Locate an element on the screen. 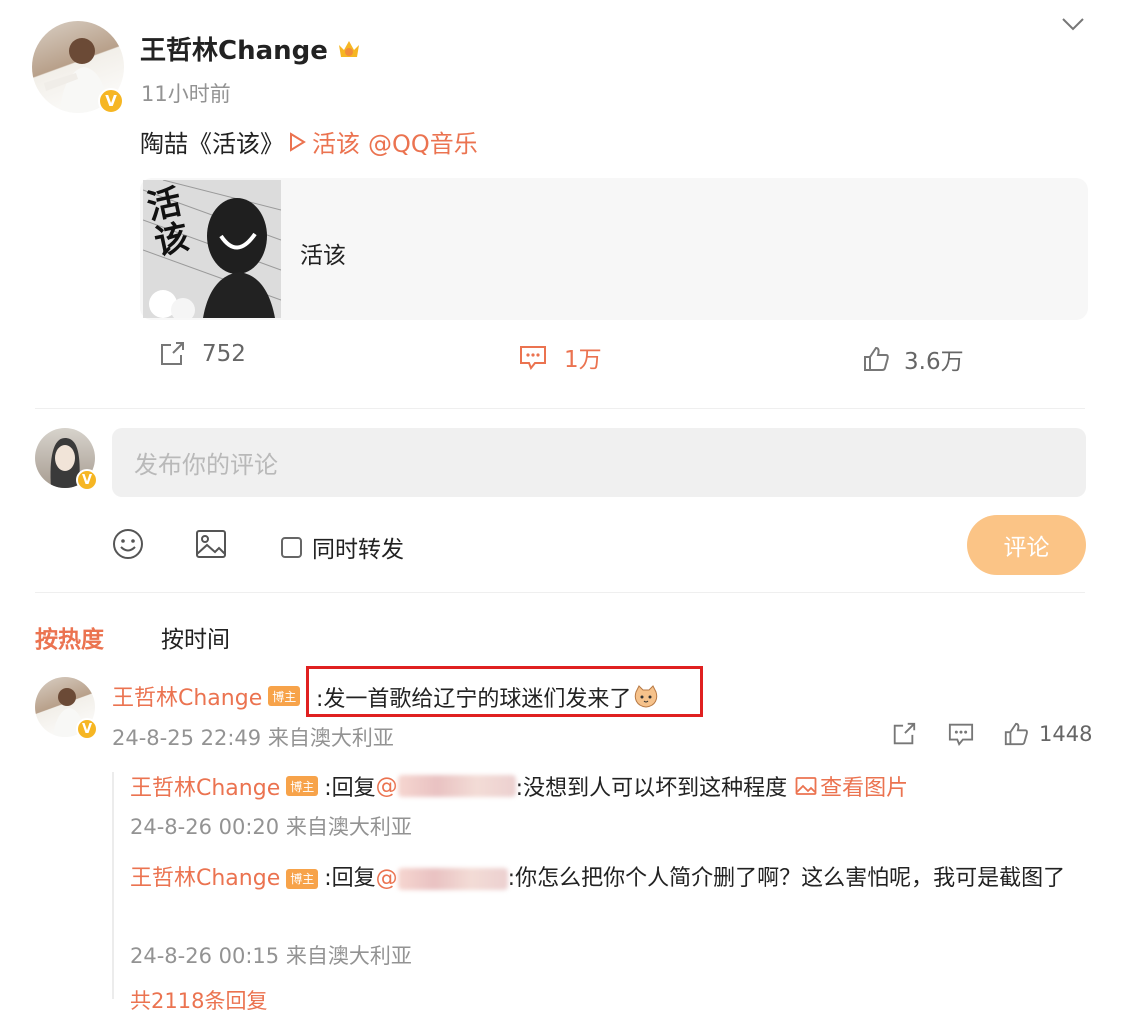 Image resolution: width=1125 pixels, height=1015 pixels. image-link-icon is located at coordinates (806, 786).